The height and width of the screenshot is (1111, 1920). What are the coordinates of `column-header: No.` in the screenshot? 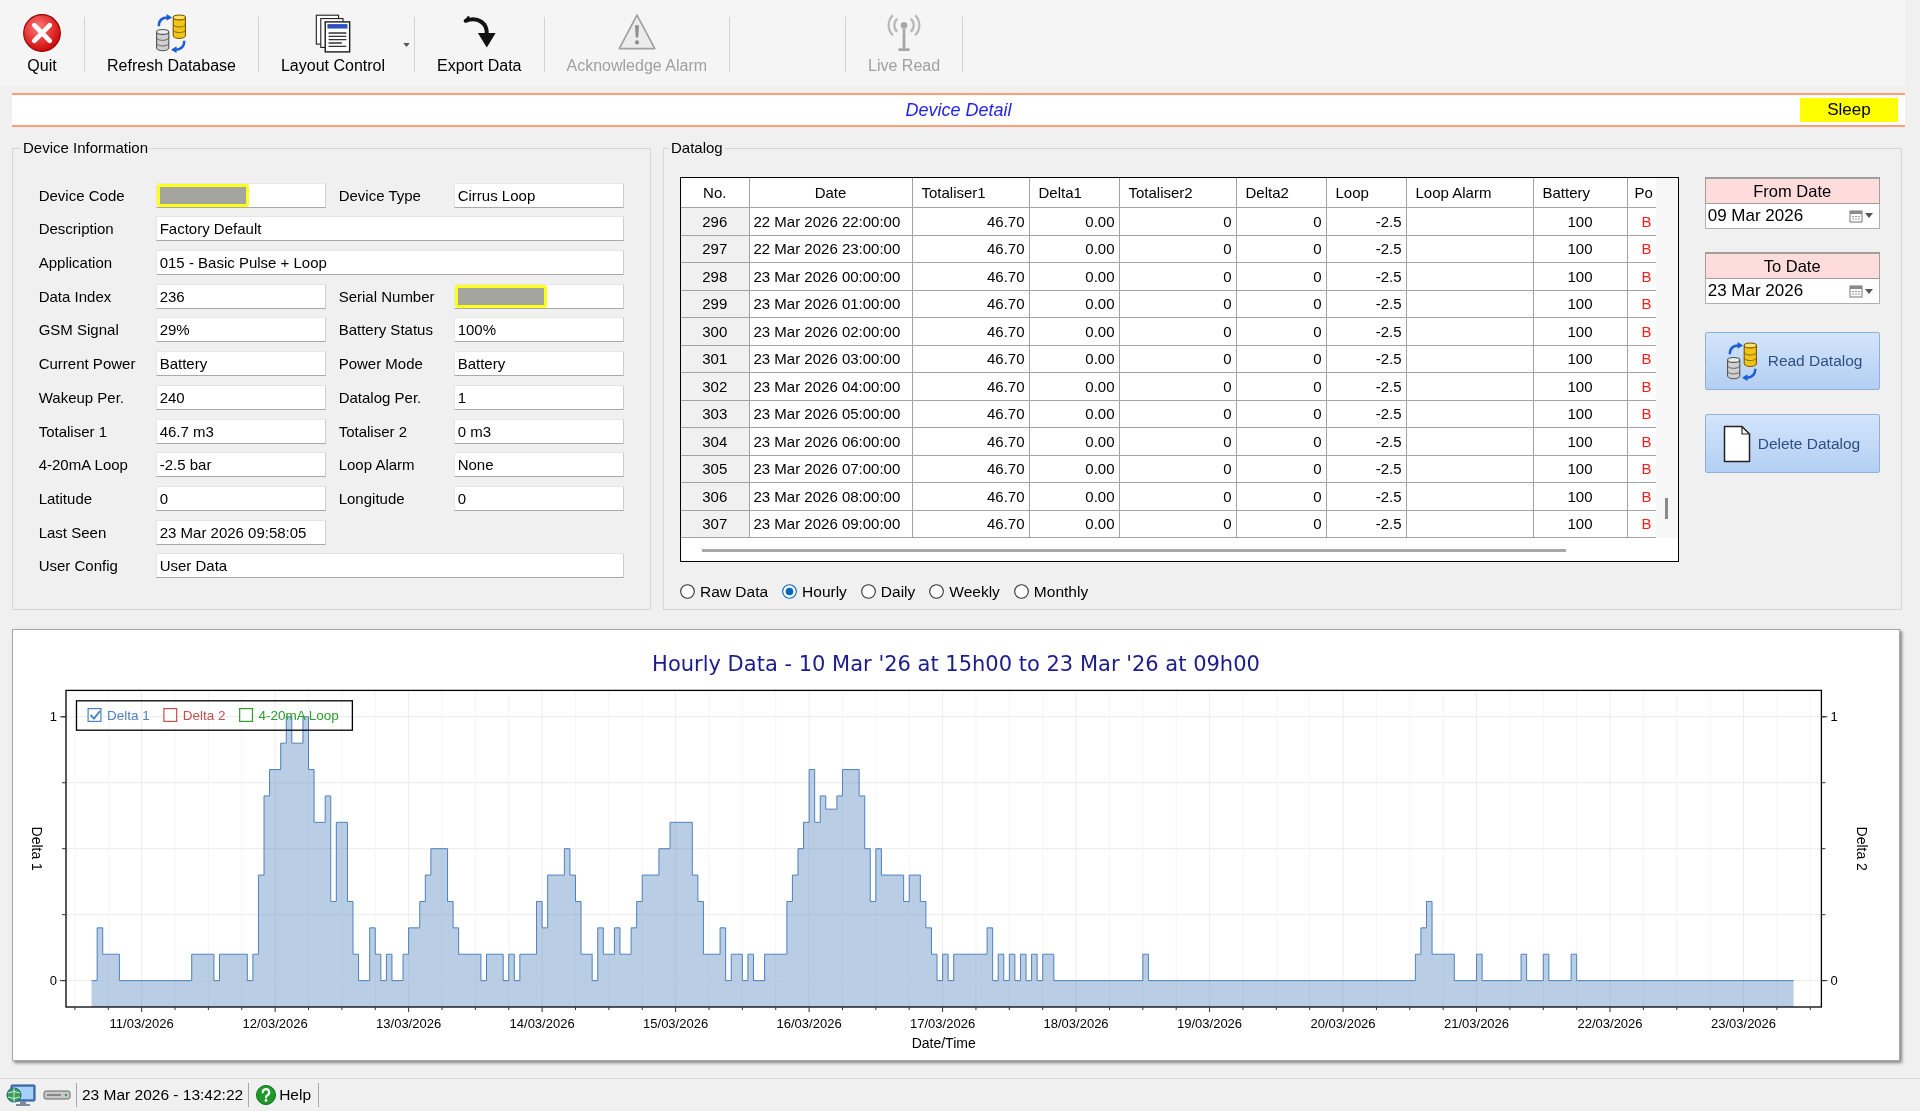 It's located at (715, 192).